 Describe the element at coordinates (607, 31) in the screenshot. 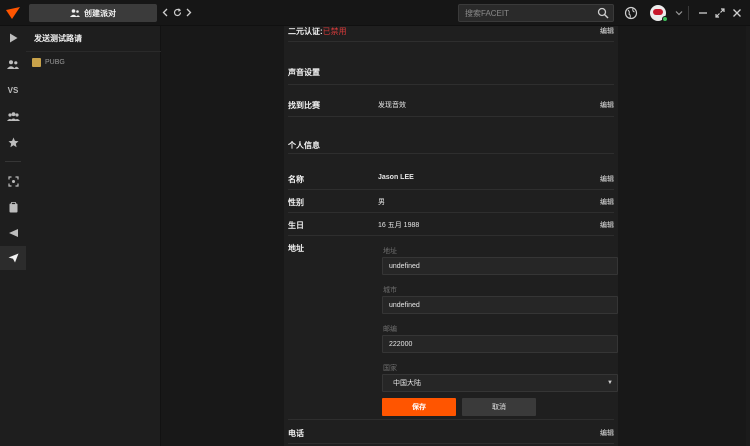

I see `edit-two-factor-link: 编辑` at that location.